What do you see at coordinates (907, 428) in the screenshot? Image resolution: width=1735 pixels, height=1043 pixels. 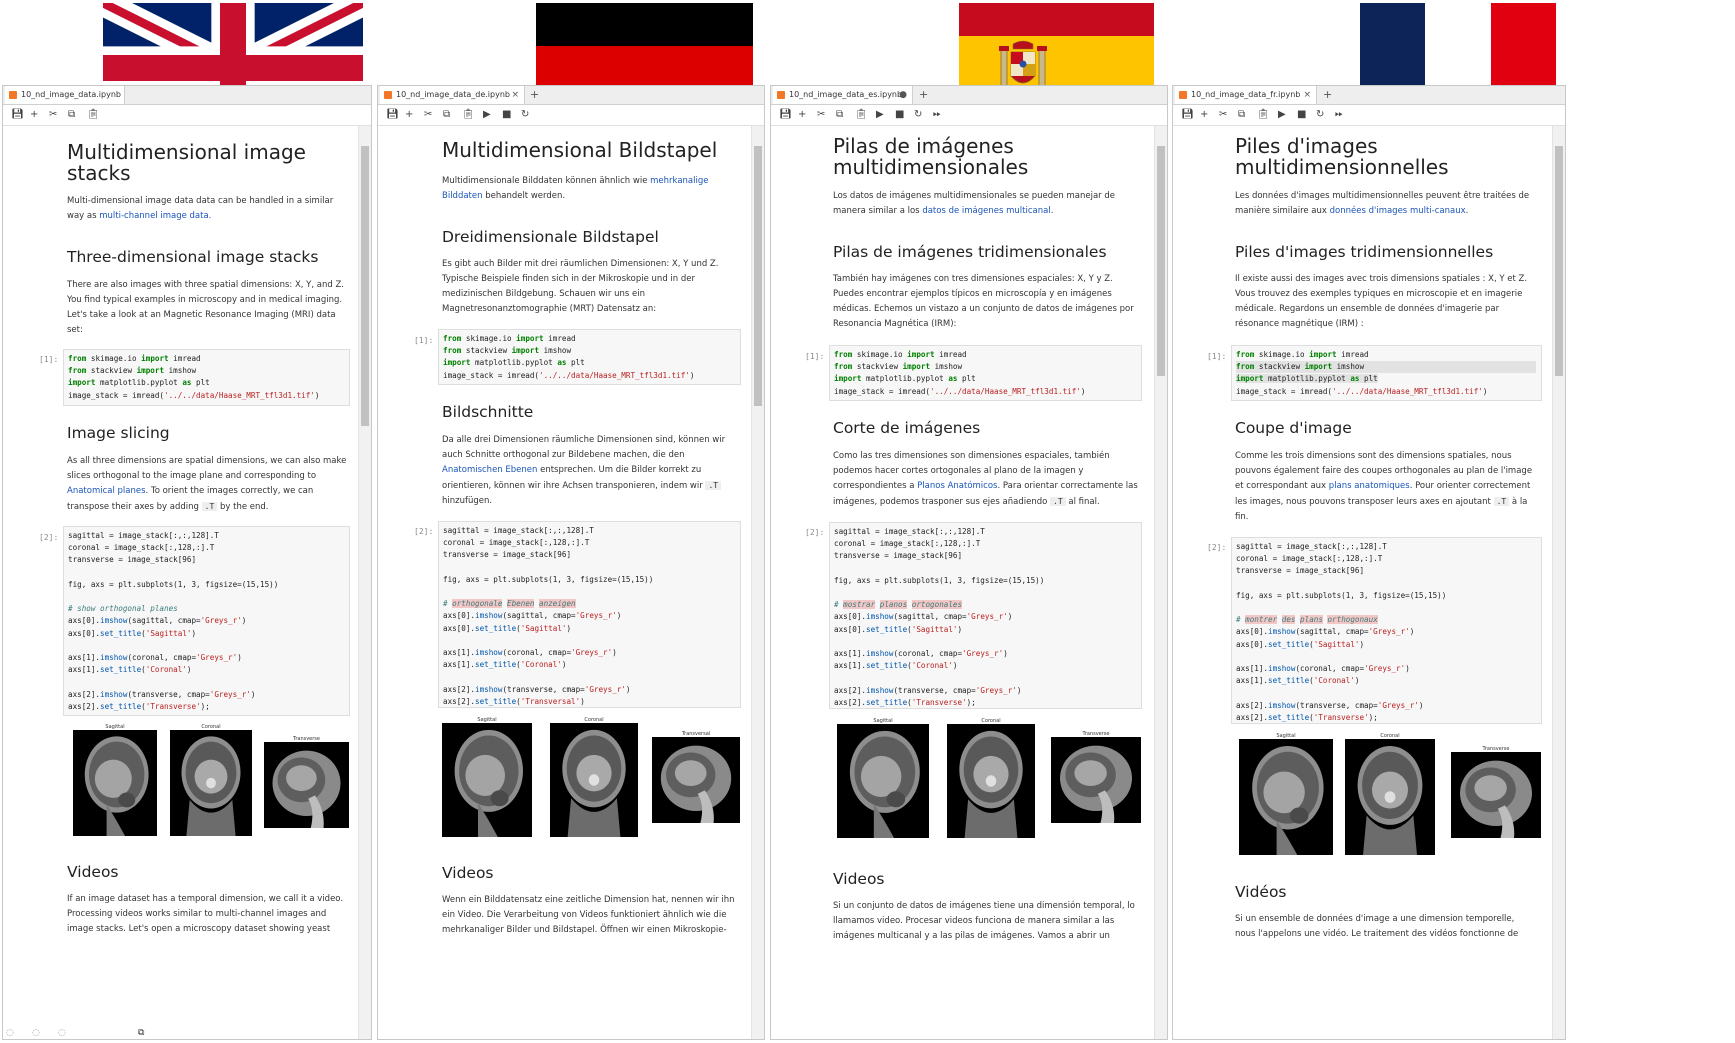 I see `section-heading-slicing: Corte de imágenes` at bounding box center [907, 428].